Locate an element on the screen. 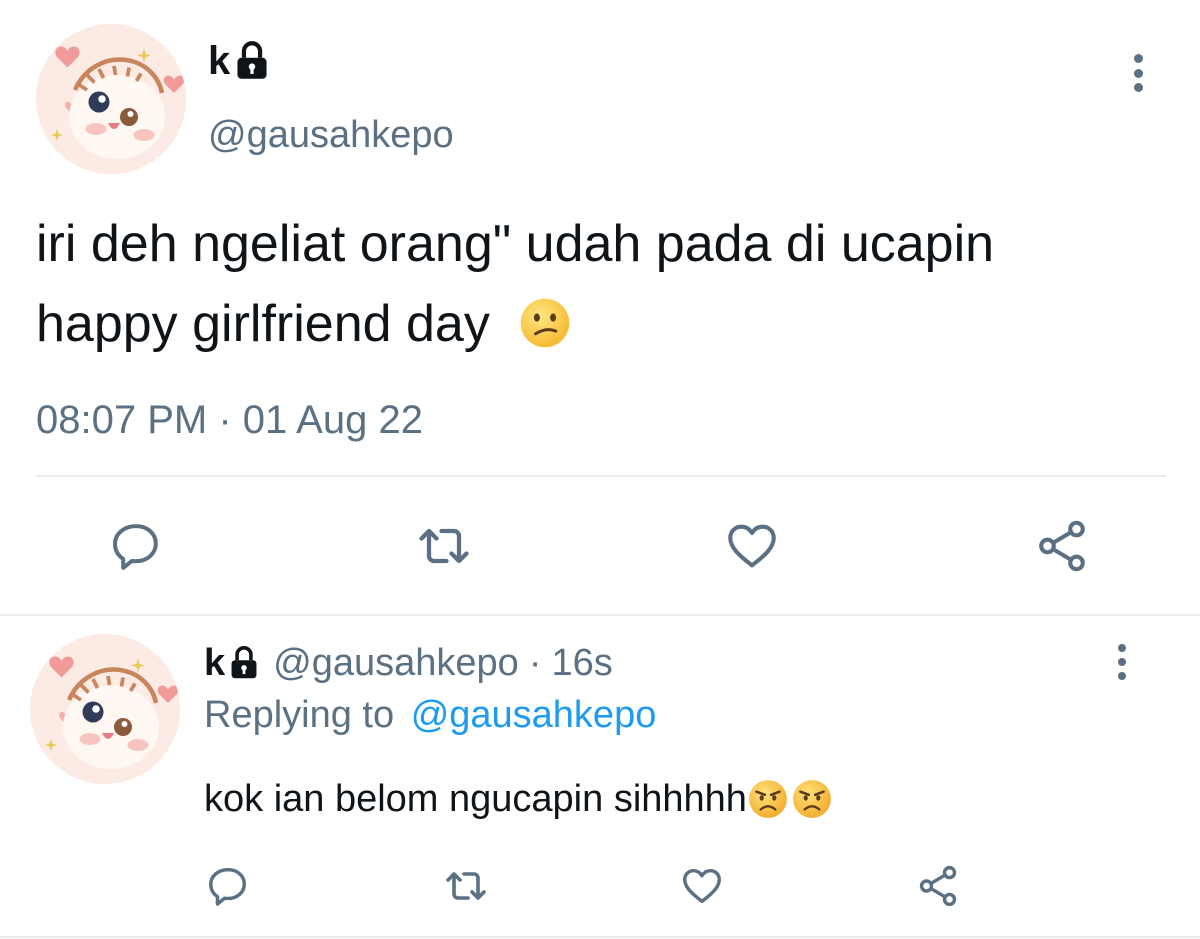 The height and width of the screenshot is (939, 1200). replying-to-row: Replying to @gausahkepo is located at coordinates (430, 715).